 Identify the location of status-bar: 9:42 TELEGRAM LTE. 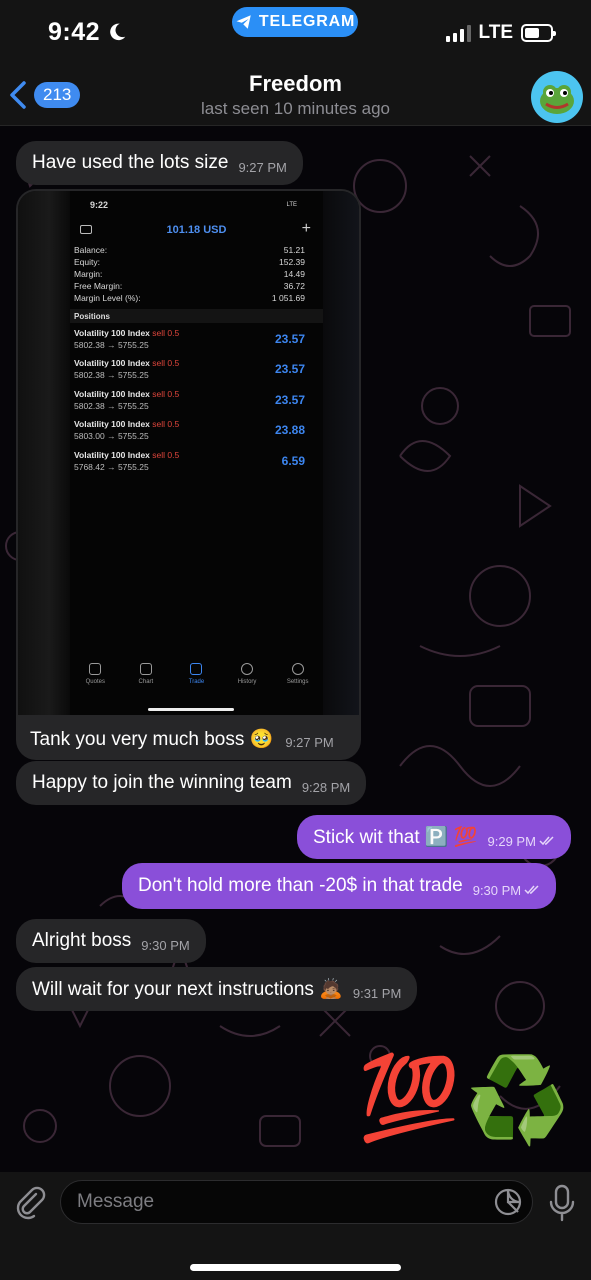
(295, 32).